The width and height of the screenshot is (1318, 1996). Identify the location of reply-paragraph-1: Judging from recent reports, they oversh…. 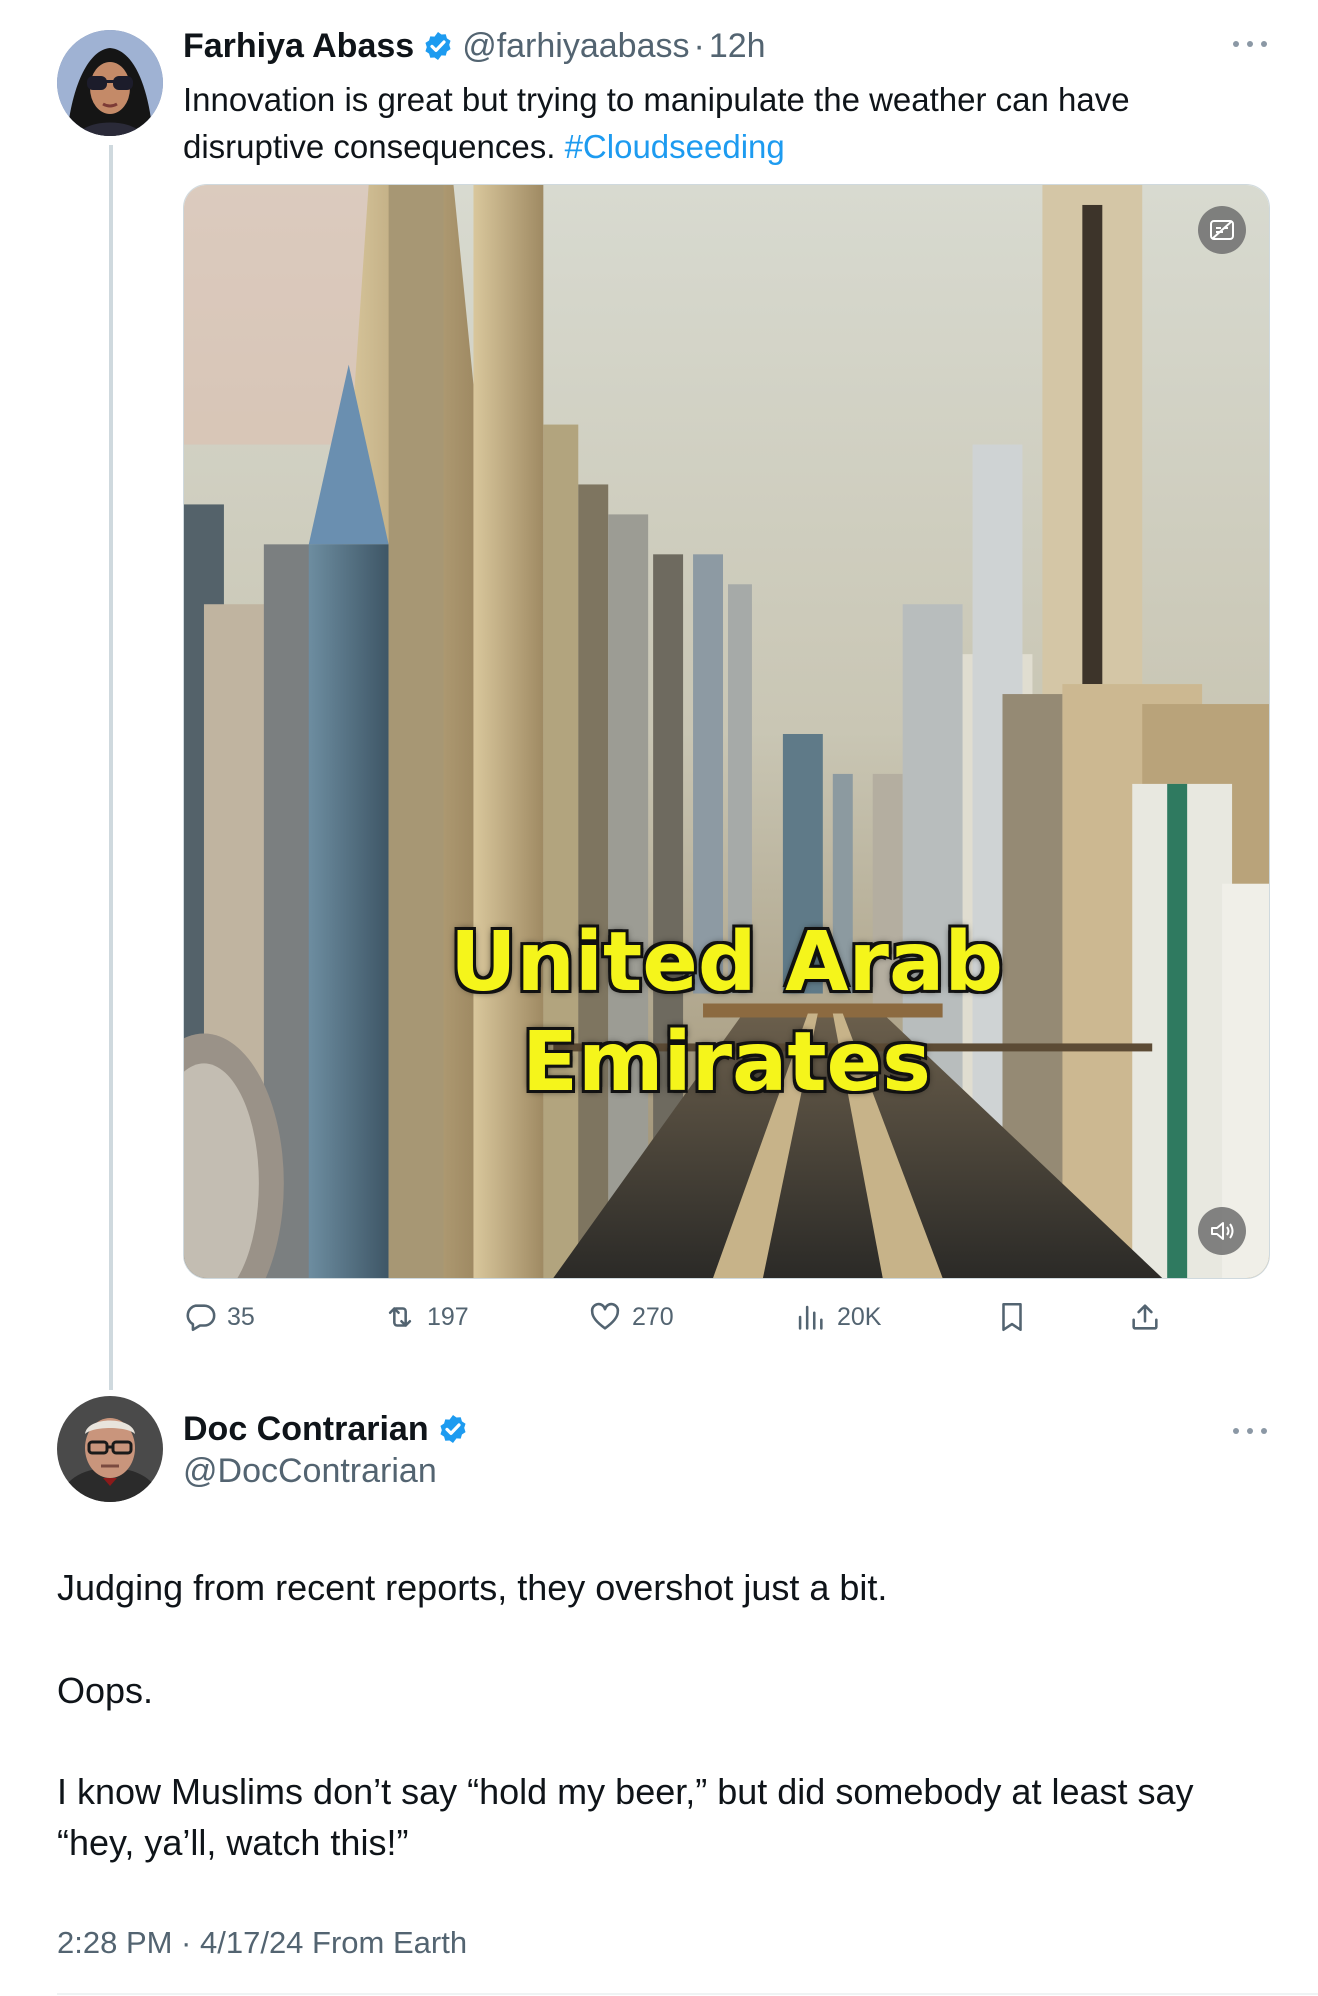
(472, 1587).